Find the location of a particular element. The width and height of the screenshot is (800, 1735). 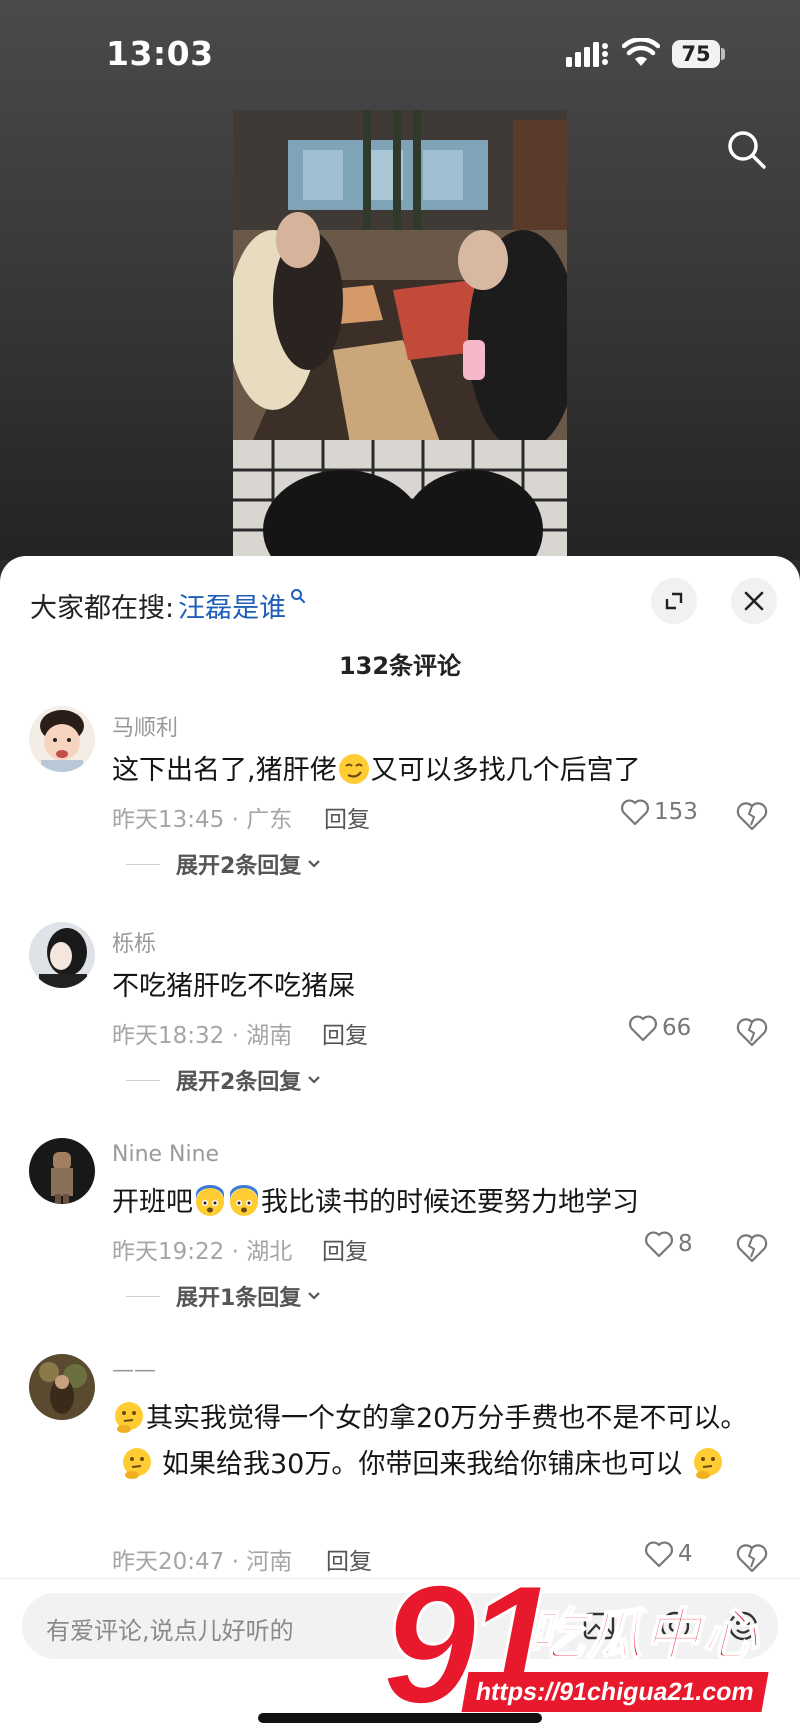

status-time: 13:03 is located at coordinates (160, 53).